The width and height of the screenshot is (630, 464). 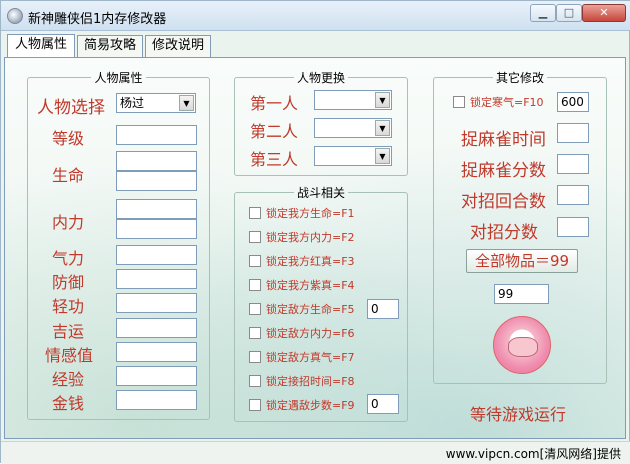 What do you see at coordinates (519, 78) in the screenshot?
I see `other-group-title: 其它修改` at bounding box center [519, 78].